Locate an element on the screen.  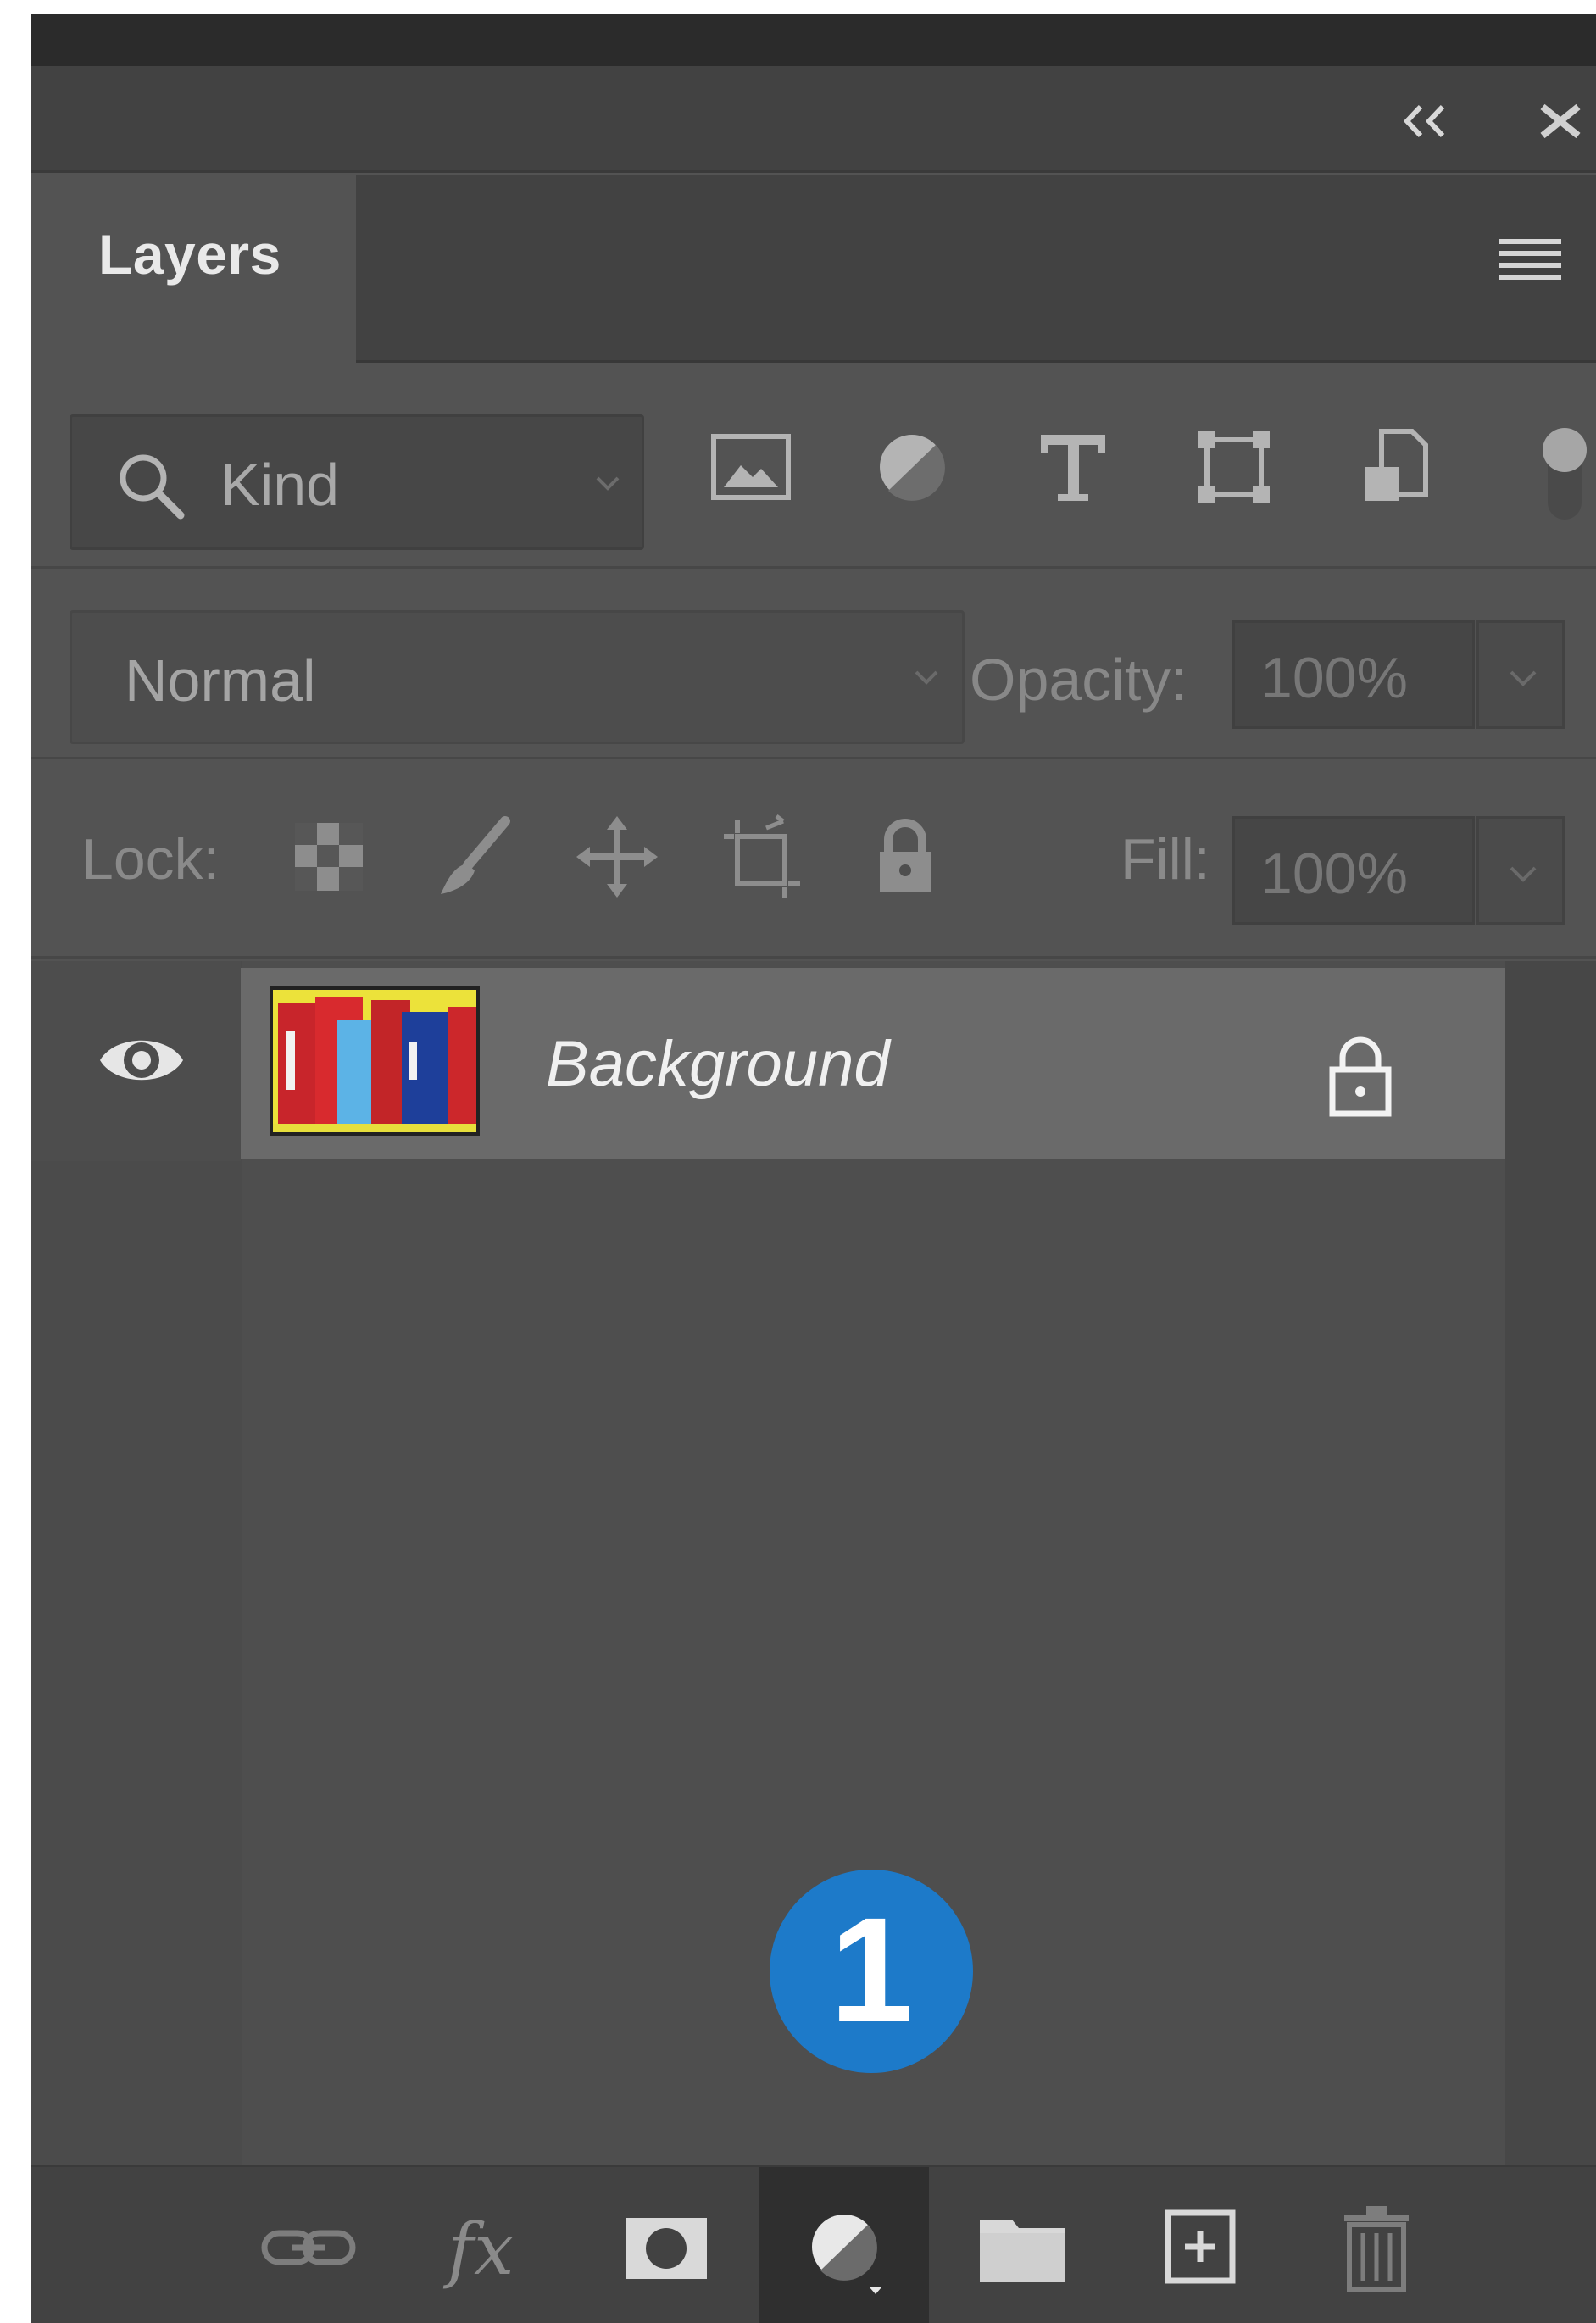
new-layer-icon is located at coordinates (1200, 2247).